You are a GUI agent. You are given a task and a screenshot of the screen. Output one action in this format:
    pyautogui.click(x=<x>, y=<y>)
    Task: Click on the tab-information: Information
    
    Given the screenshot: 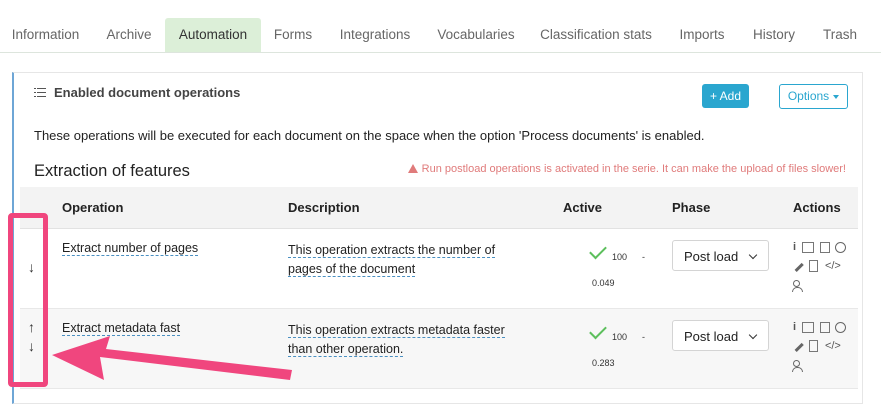 What is the action you would take?
    pyautogui.click(x=45, y=35)
    